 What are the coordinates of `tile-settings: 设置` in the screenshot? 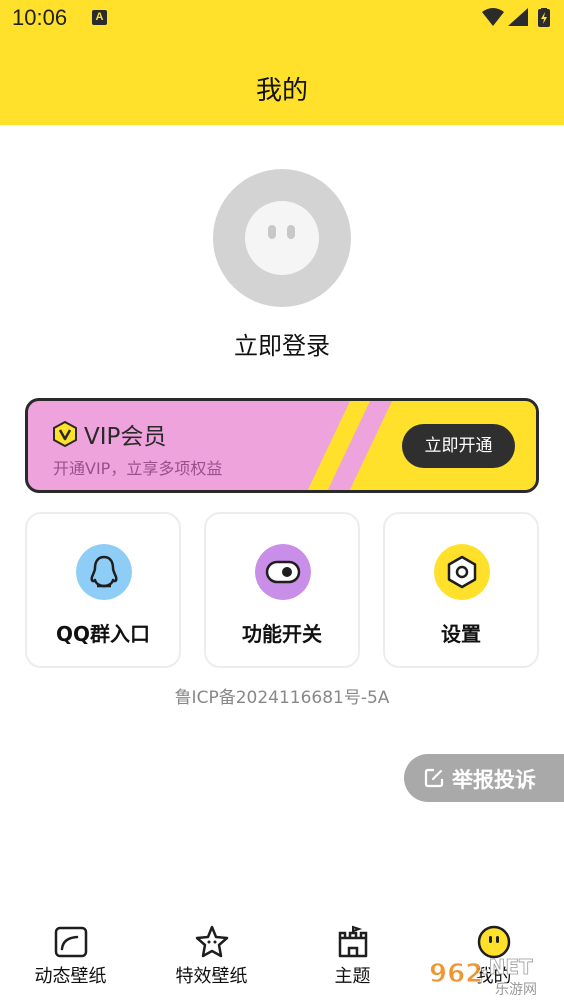 It's located at (461, 590).